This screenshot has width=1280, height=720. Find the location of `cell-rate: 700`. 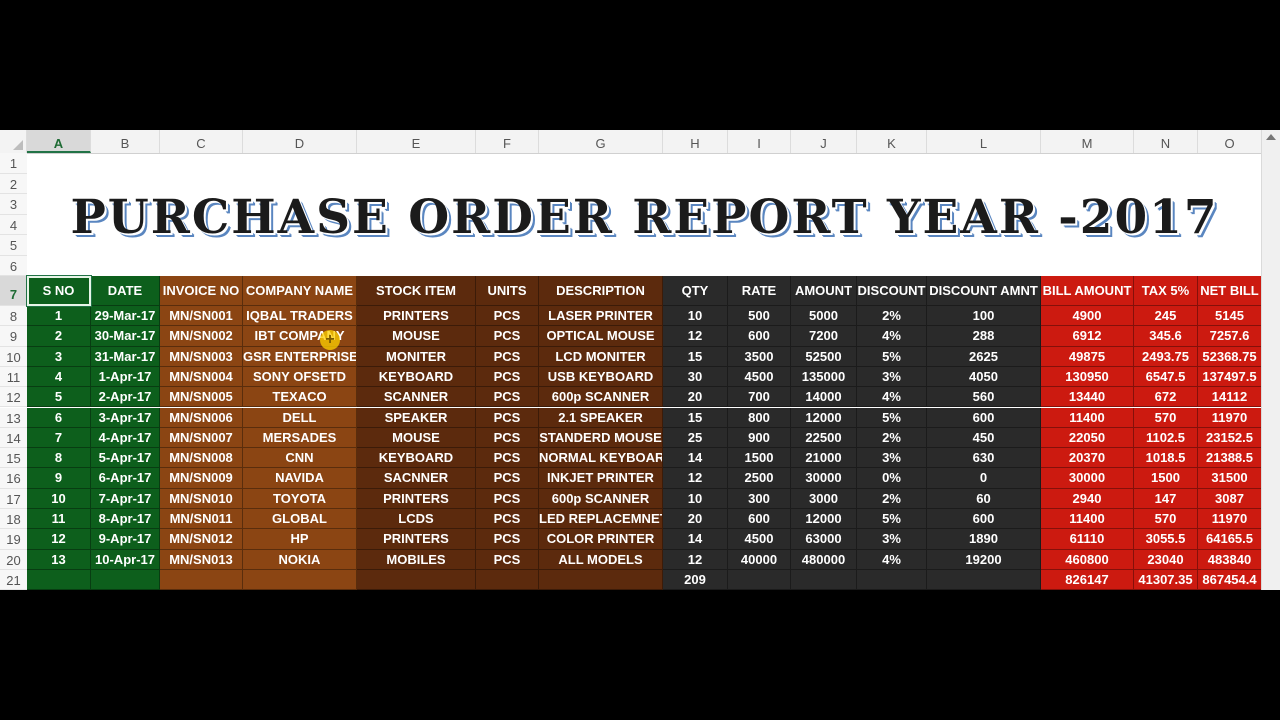

cell-rate: 700 is located at coordinates (759, 397).